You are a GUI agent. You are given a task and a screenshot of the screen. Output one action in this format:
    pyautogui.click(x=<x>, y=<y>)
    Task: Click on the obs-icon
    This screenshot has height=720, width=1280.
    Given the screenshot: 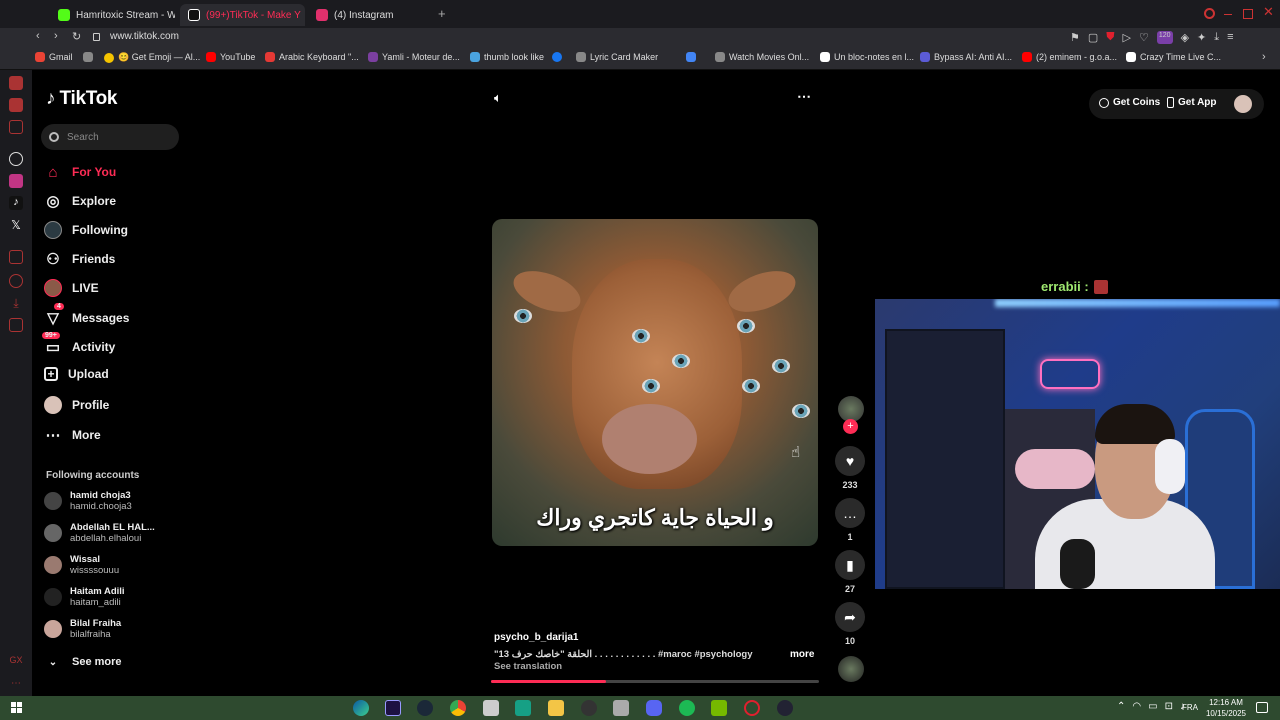 What is the action you would take?
    pyautogui.click(x=589, y=708)
    